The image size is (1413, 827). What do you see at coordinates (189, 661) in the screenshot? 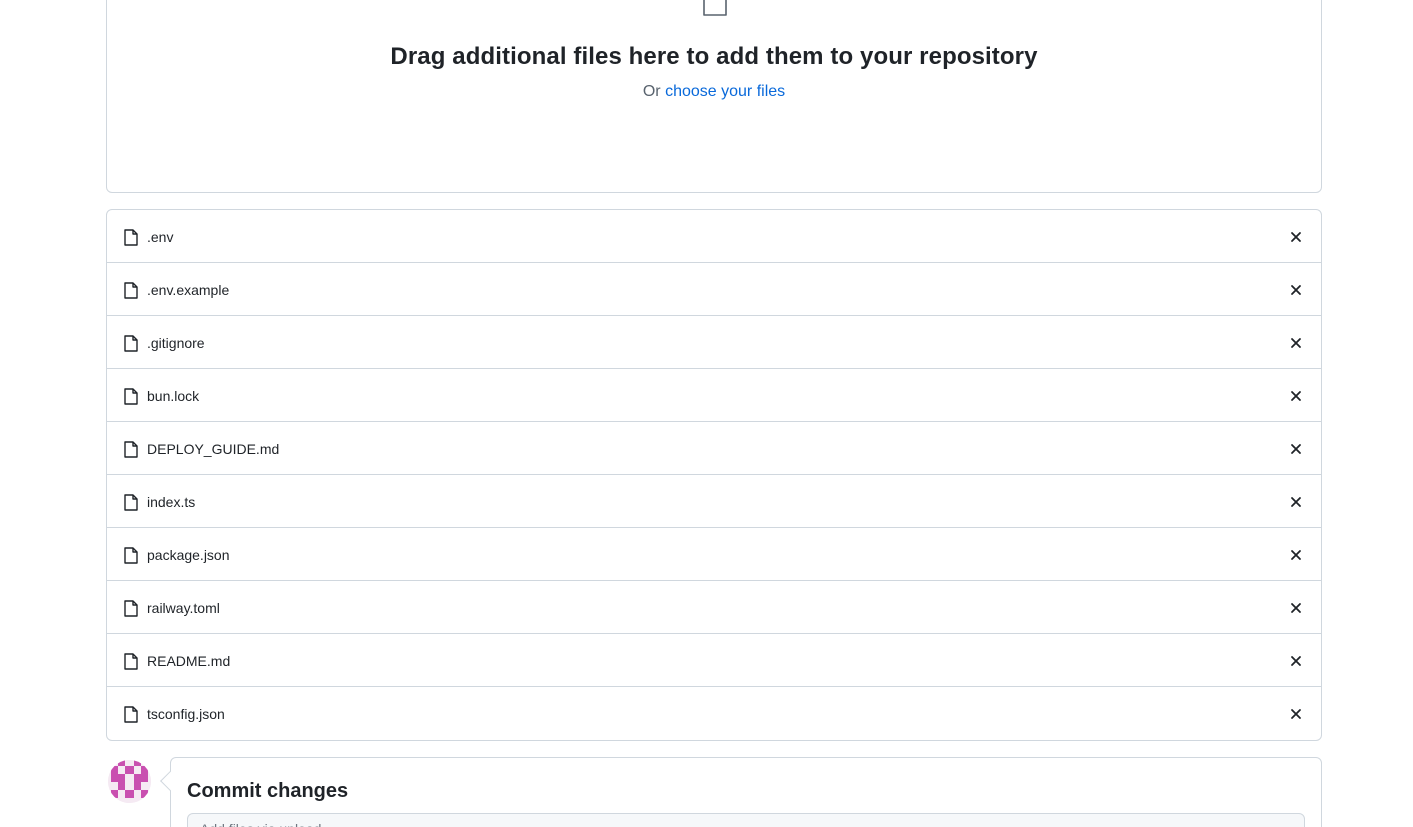
I see `file-name: README.md` at bounding box center [189, 661].